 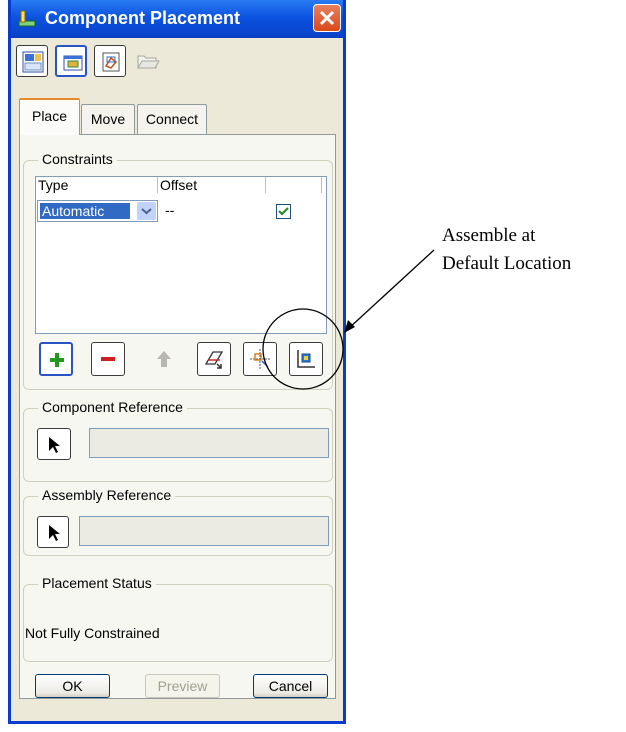 What do you see at coordinates (27, 18) in the screenshot?
I see `assembly-app-icon` at bounding box center [27, 18].